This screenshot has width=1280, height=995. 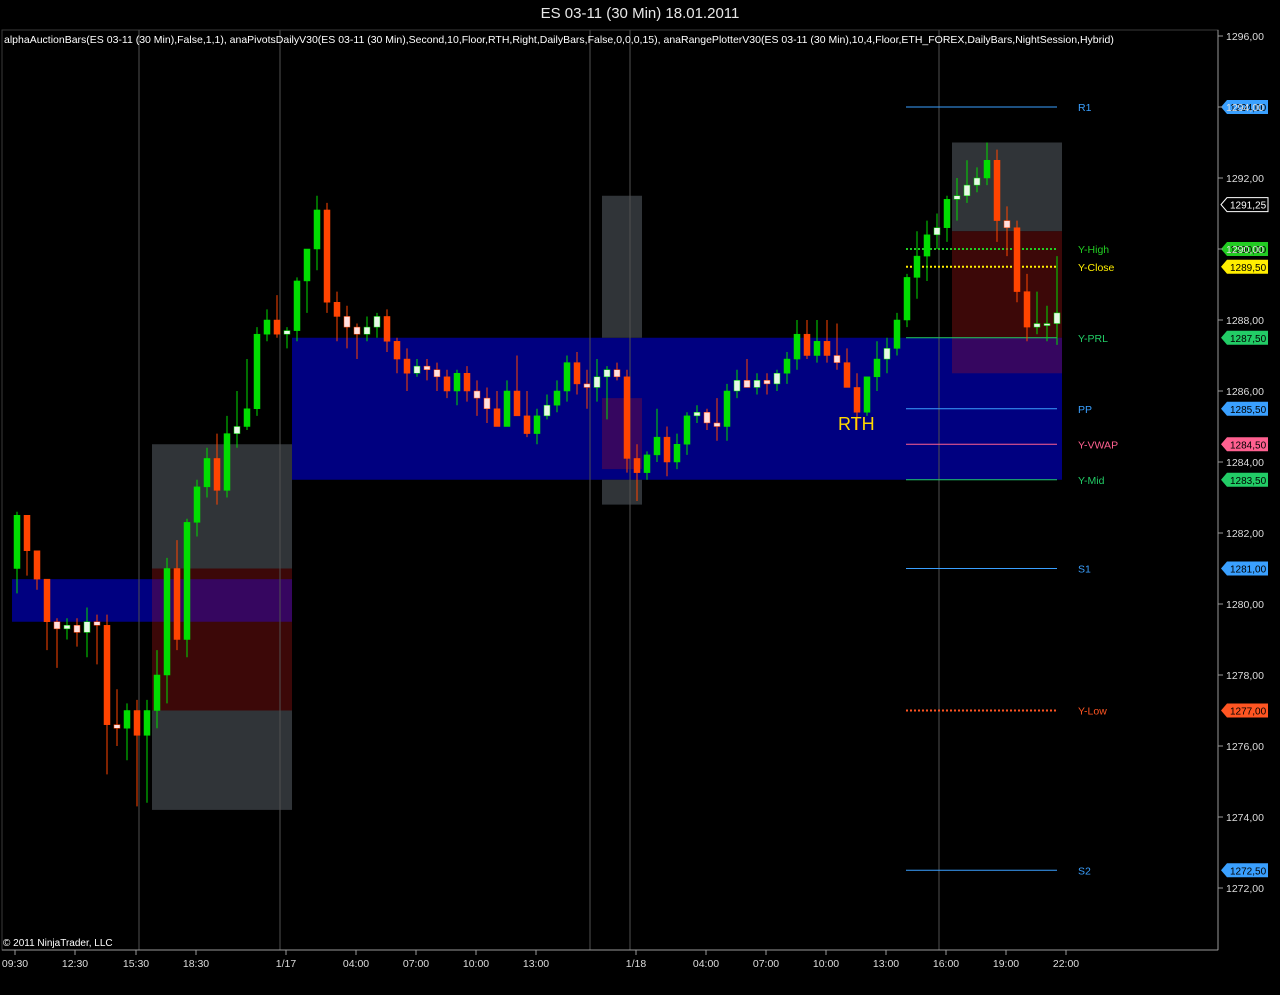 I want to click on price-tag-y-vwap: 1284,50, so click(x=1244, y=444).